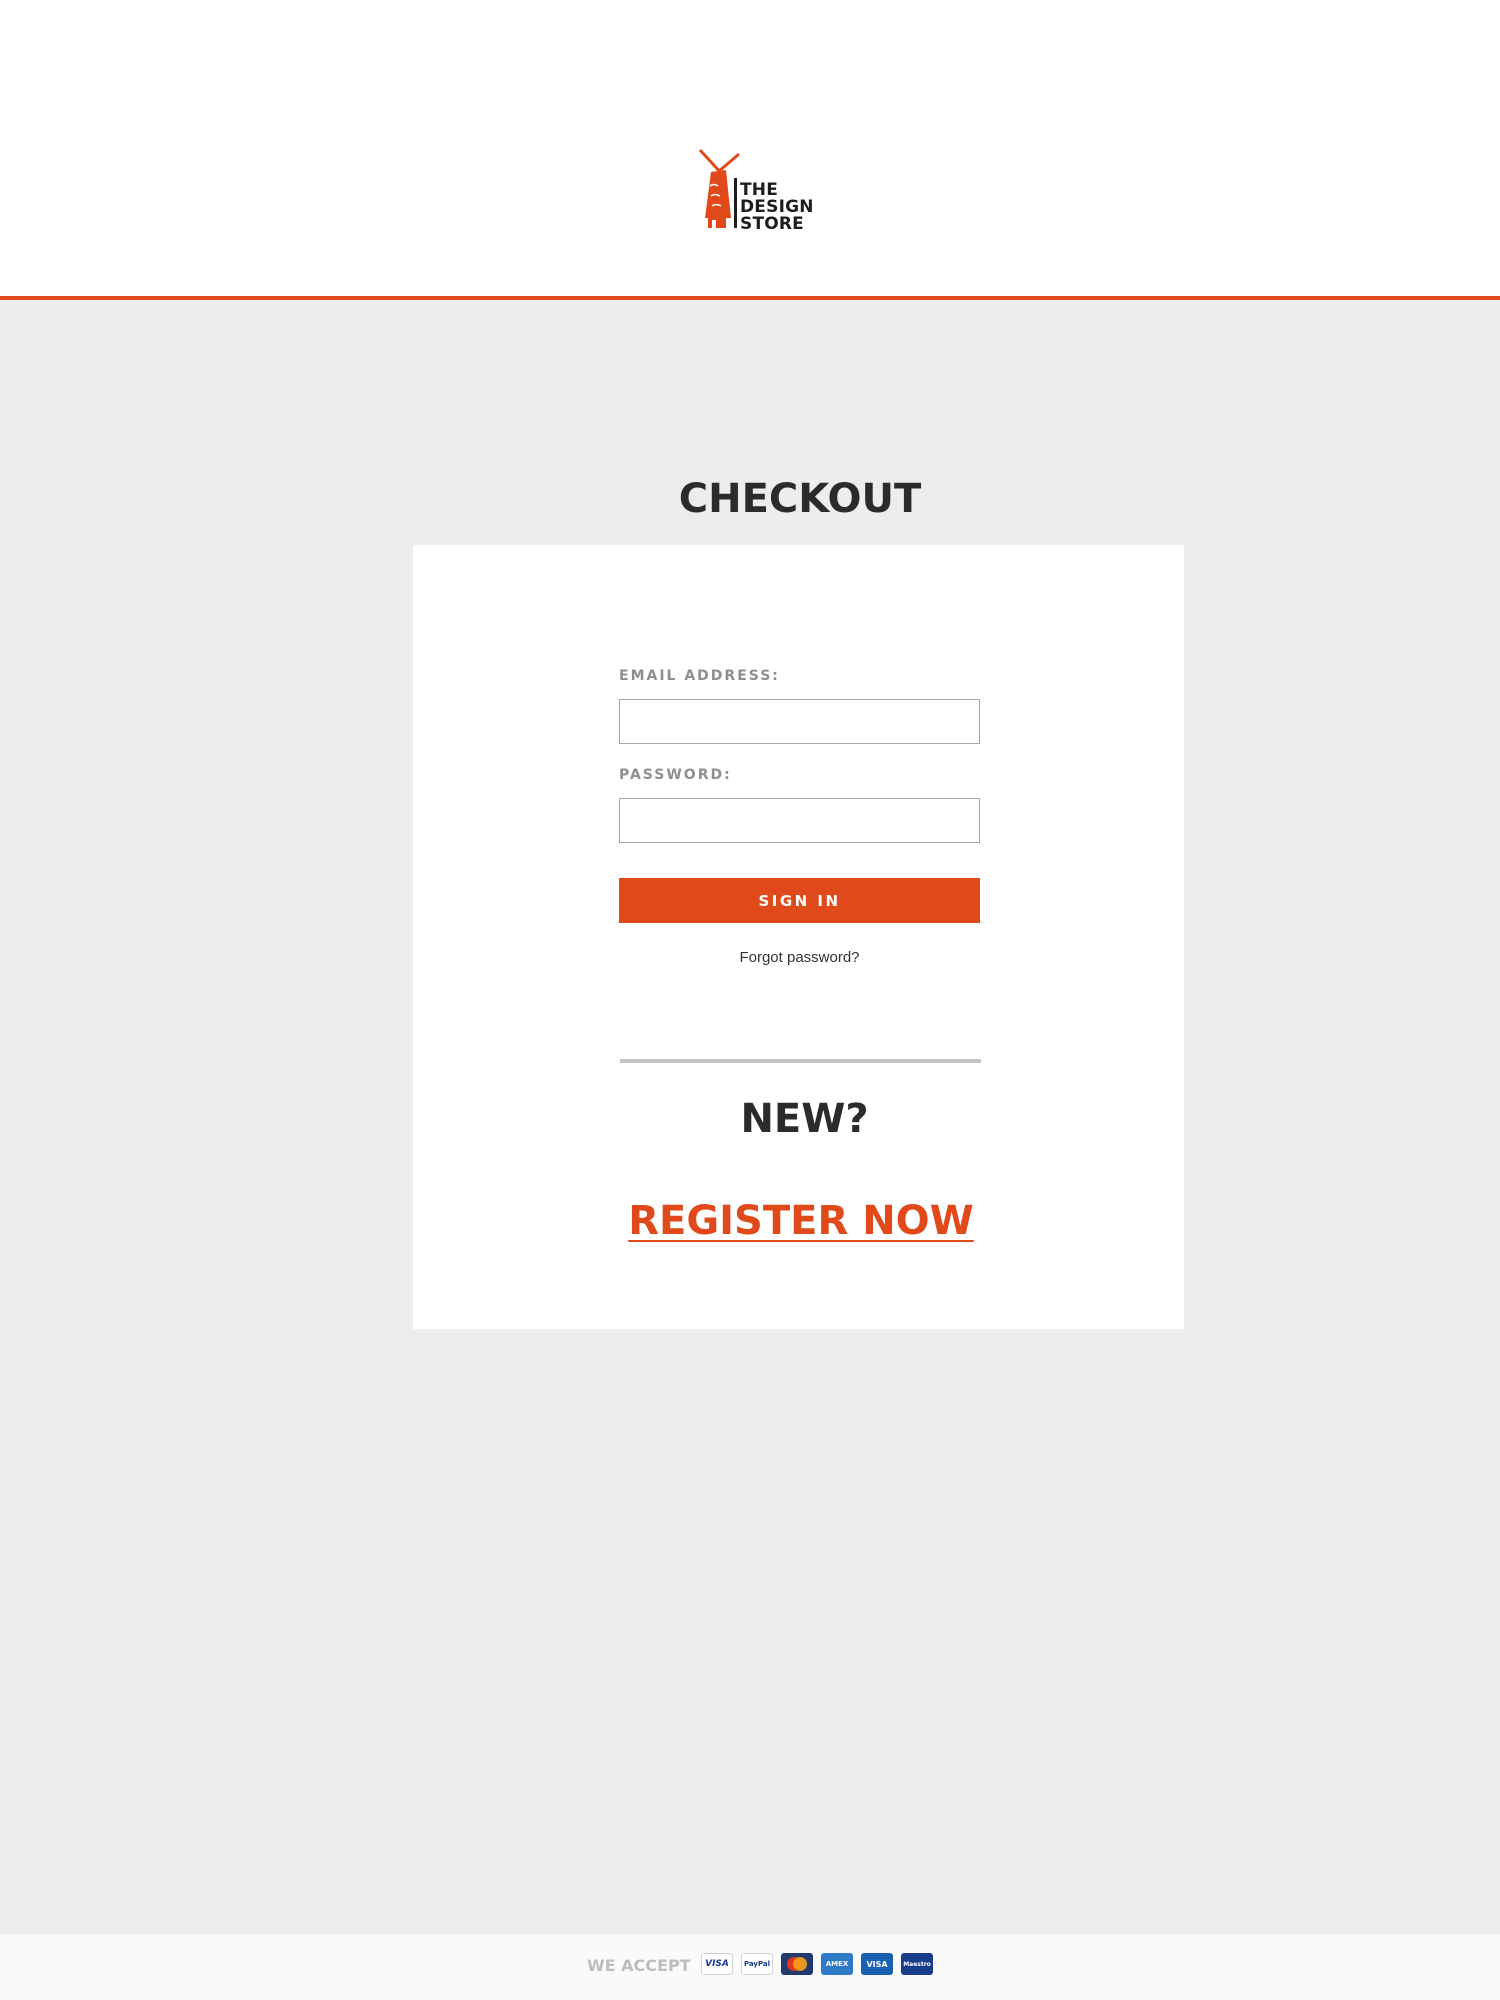  I want to click on new-customer-heading: NEW?, so click(804, 1119).